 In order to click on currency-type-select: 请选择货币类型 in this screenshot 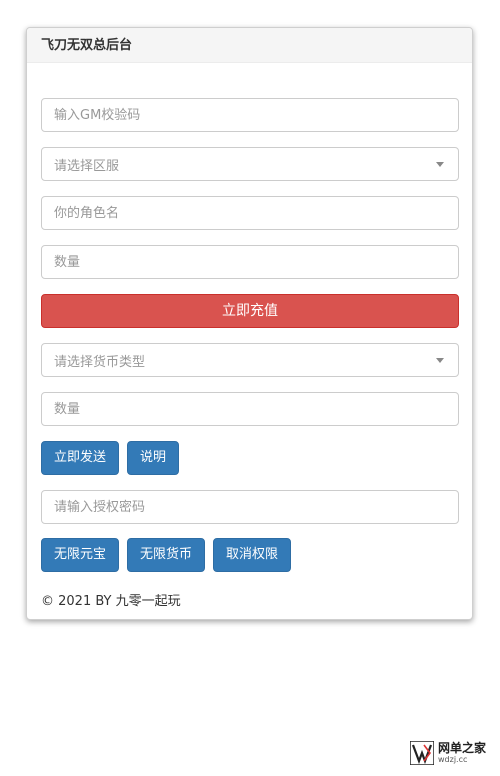, I will do `click(250, 360)`.